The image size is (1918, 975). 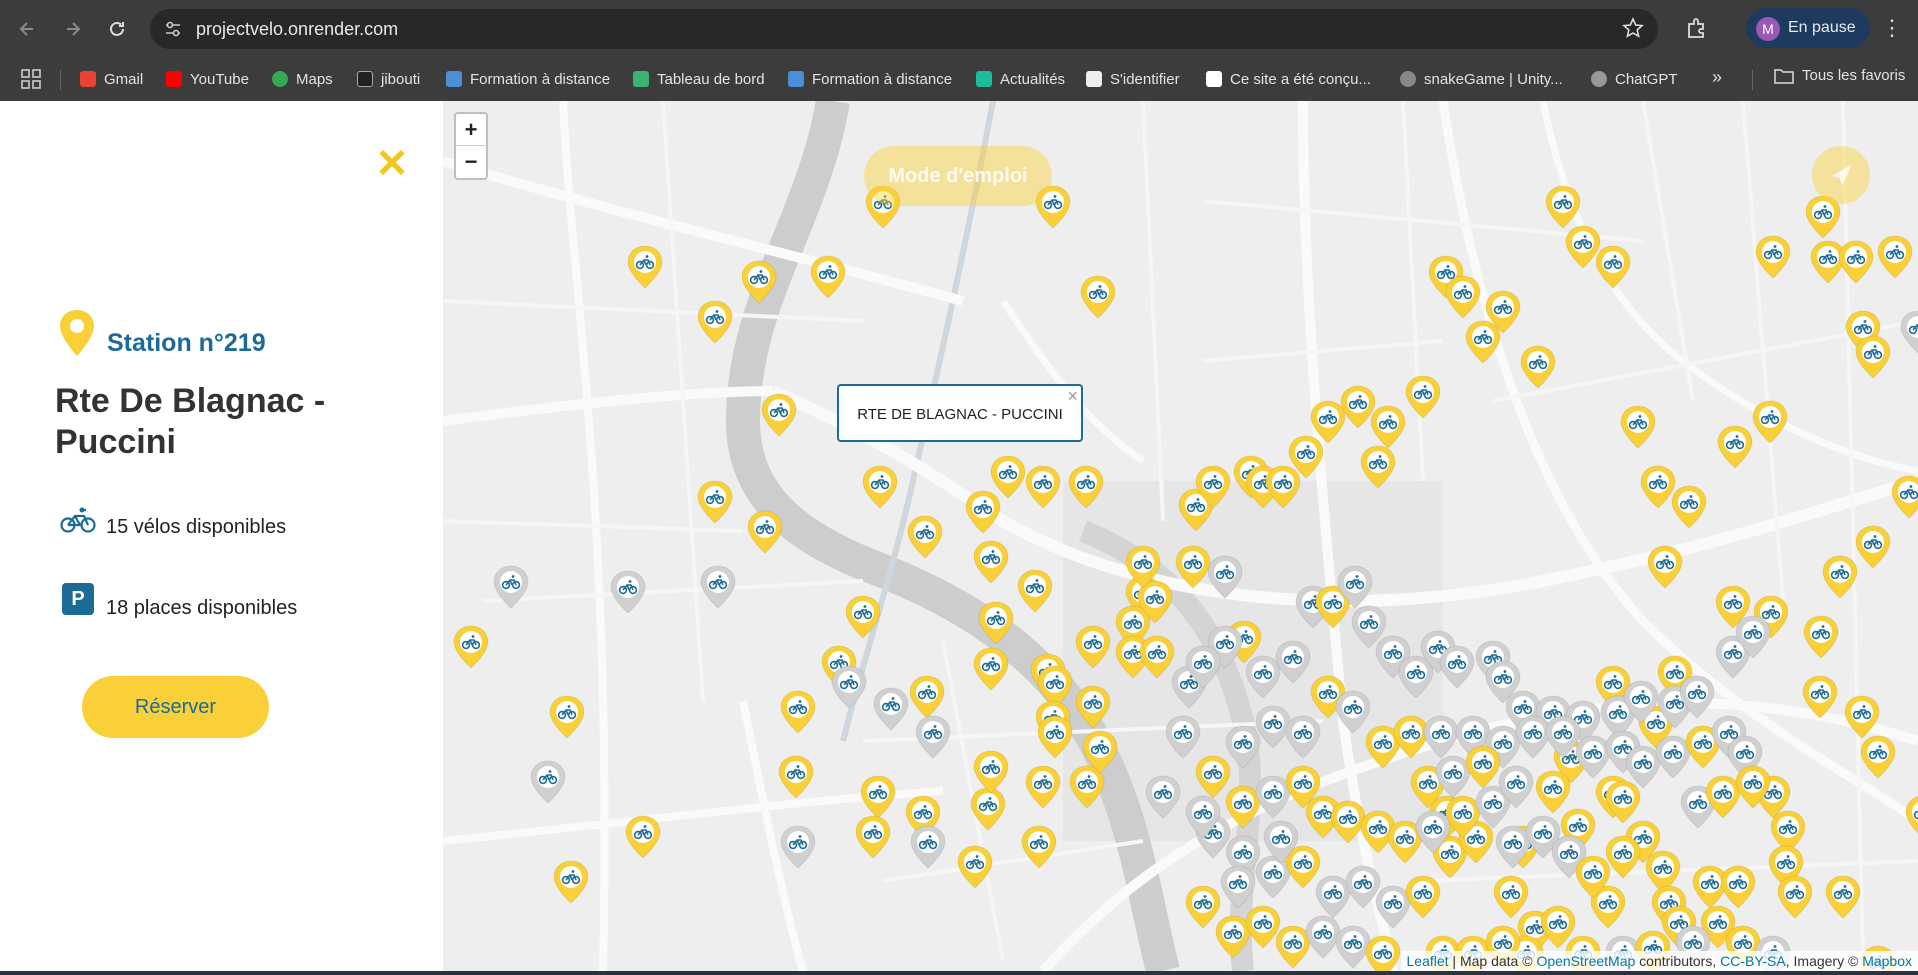 I want to click on profile-button: M En pause, so click(x=1808, y=28).